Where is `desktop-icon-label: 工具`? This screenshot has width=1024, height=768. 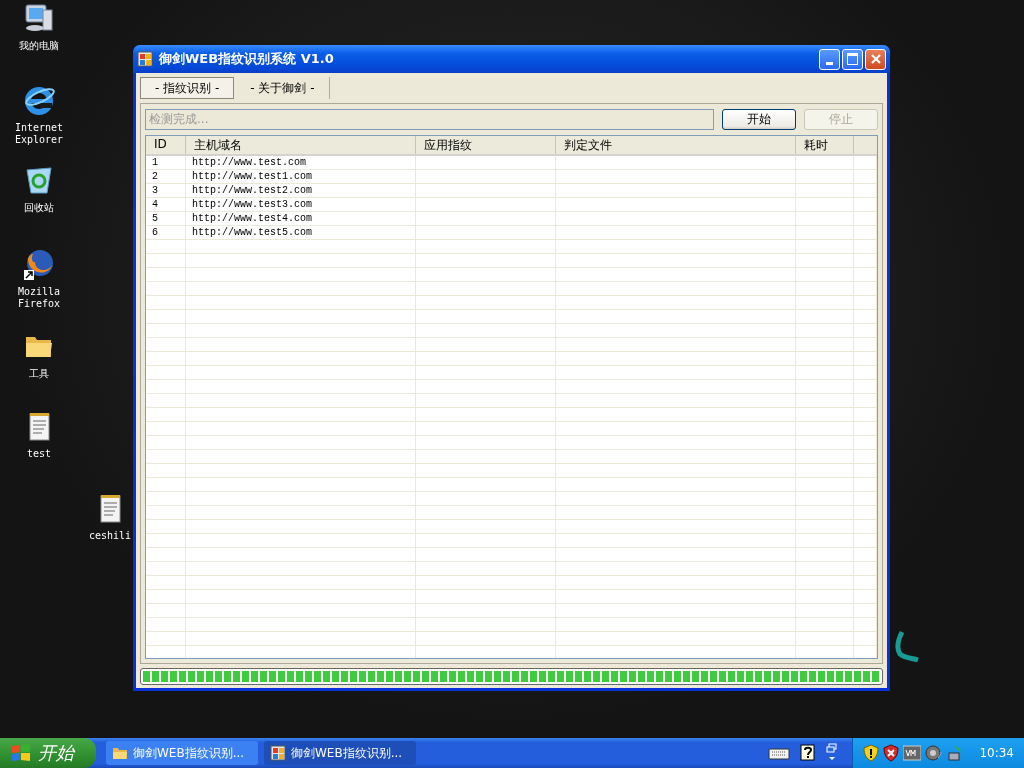
desktop-icon-label: 工具 is located at coordinates (39, 374).